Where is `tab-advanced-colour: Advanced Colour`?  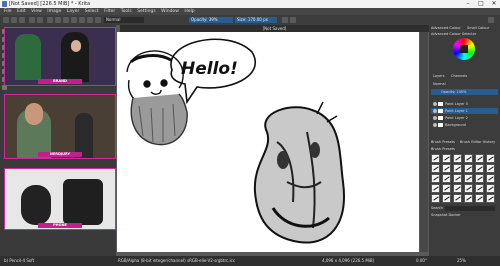
tab-advanced-colour: Advanced Colour is located at coordinates (446, 28).